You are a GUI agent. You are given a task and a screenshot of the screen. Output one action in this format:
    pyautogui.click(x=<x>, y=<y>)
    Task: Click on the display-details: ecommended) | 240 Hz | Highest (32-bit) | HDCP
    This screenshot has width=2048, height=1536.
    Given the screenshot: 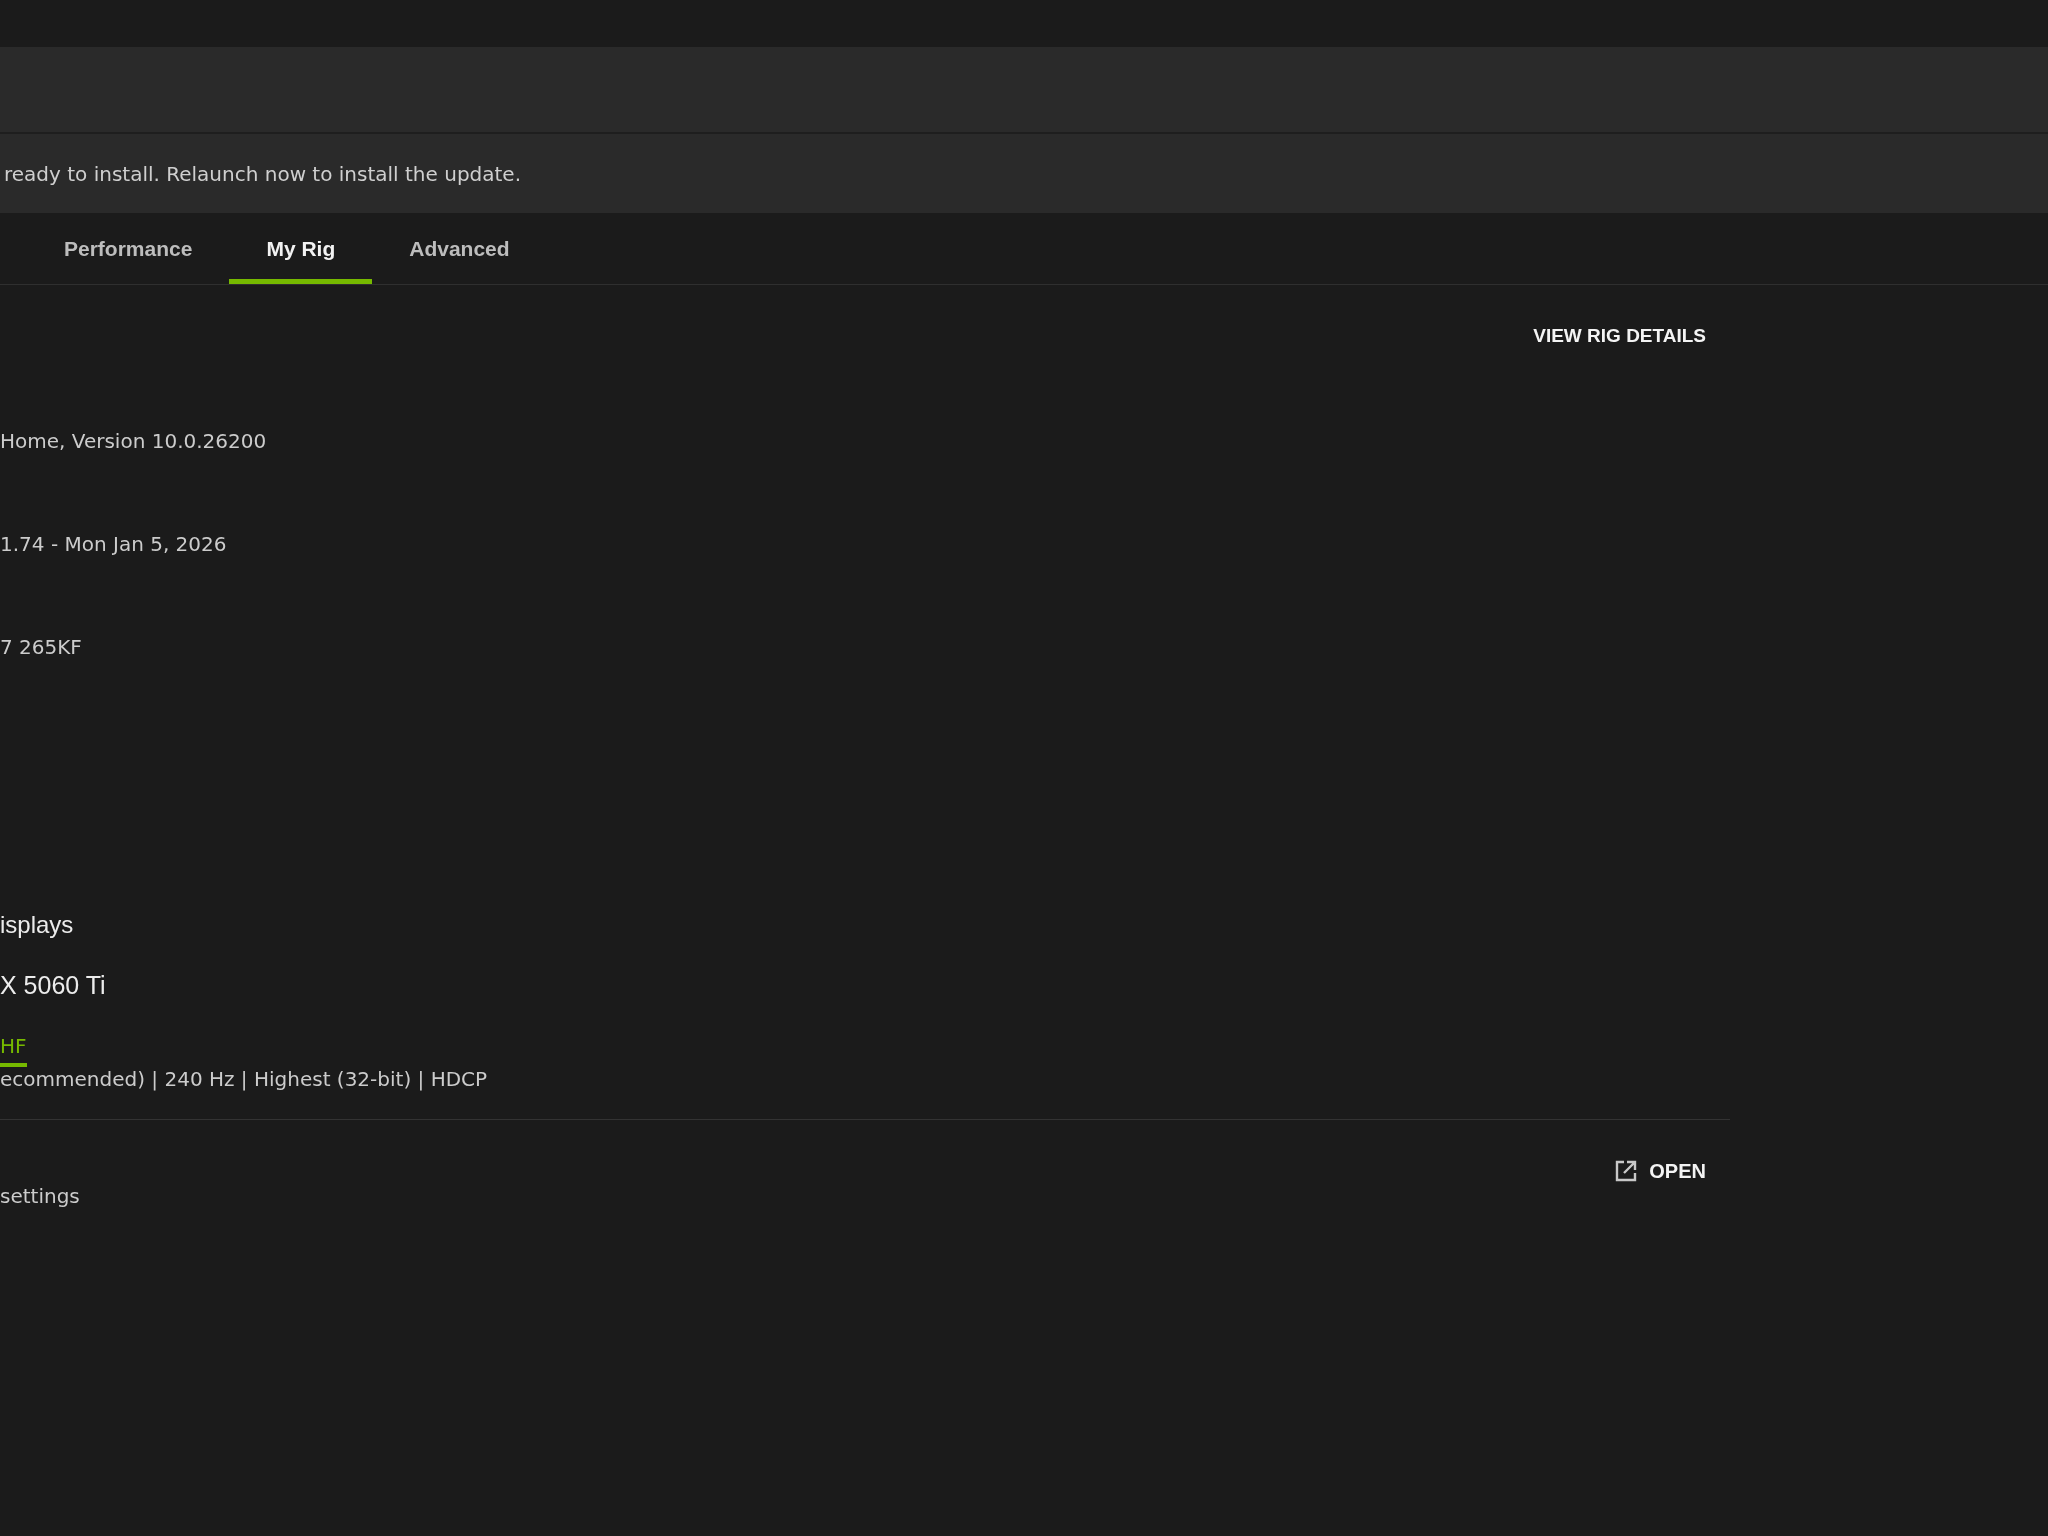 What is the action you would take?
    pyautogui.click(x=244, y=1079)
    